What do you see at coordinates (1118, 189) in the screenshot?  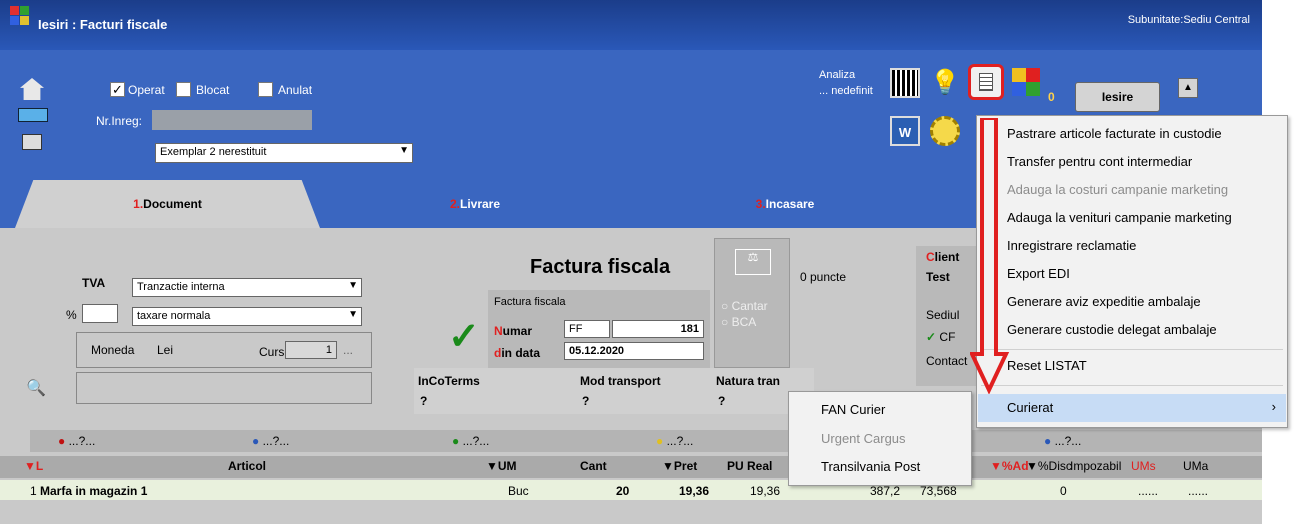 I see `menu-item-costuri: Adauga la costuri campanie marketing` at bounding box center [1118, 189].